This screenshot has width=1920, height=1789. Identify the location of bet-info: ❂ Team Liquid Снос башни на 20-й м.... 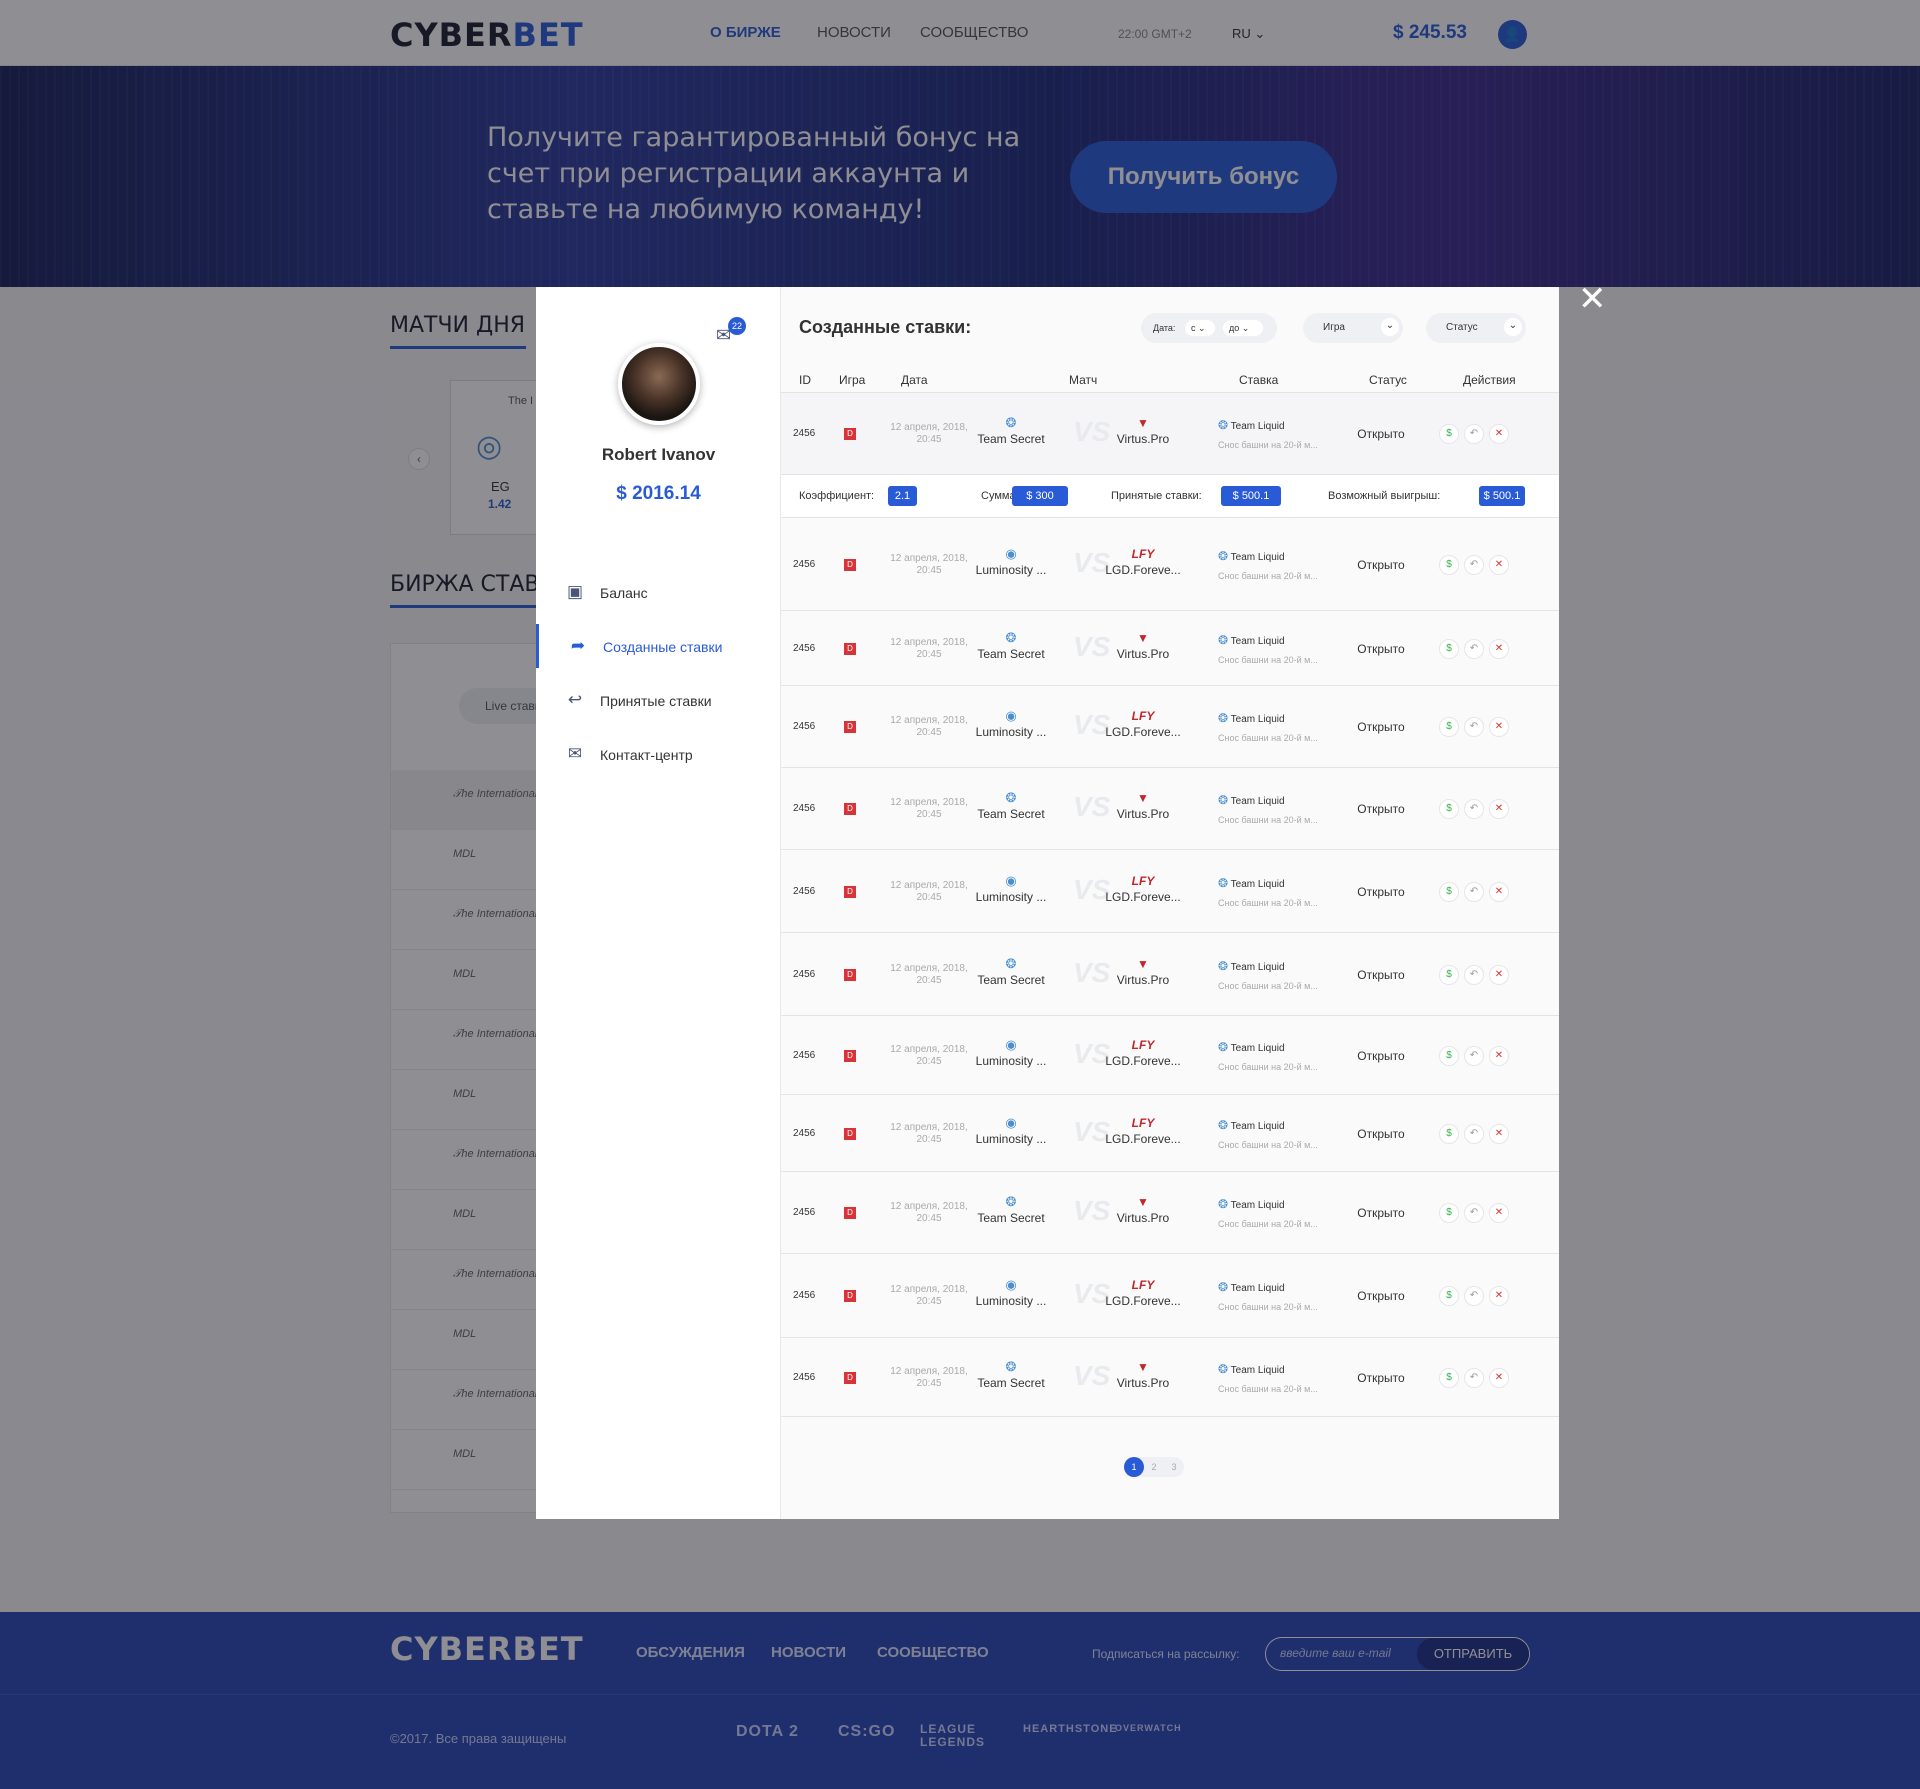
(1278, 976).